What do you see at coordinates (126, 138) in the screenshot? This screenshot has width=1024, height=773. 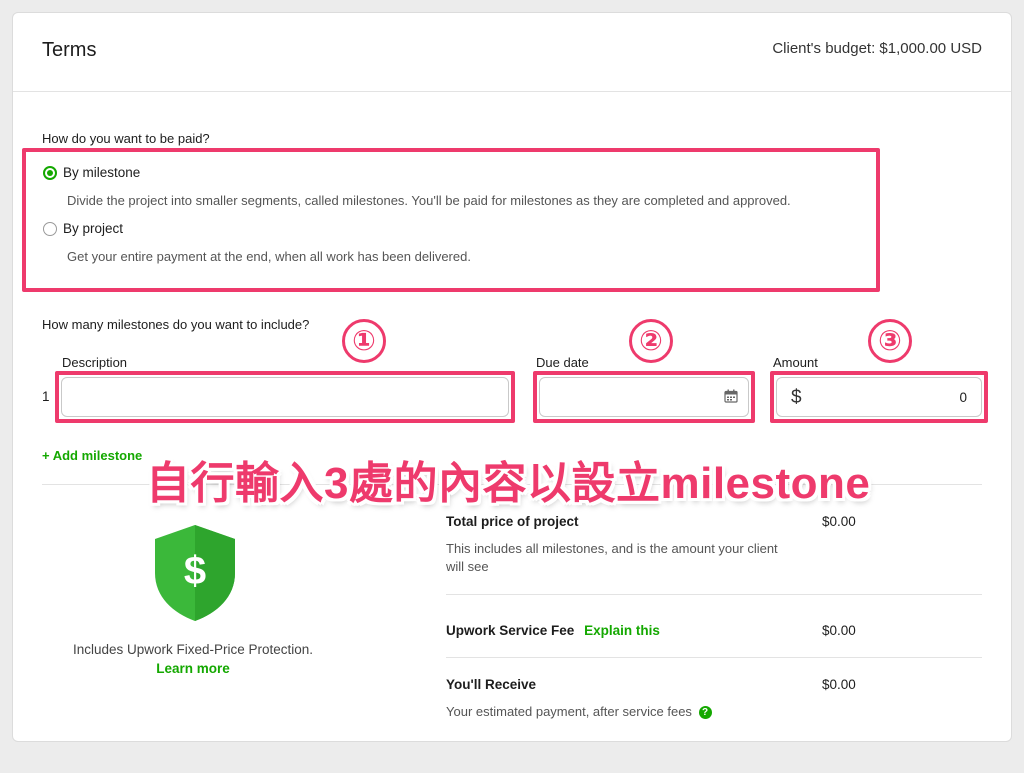 I see `payment-question: How do you want to be paid?` at bounding box center [126, 138].